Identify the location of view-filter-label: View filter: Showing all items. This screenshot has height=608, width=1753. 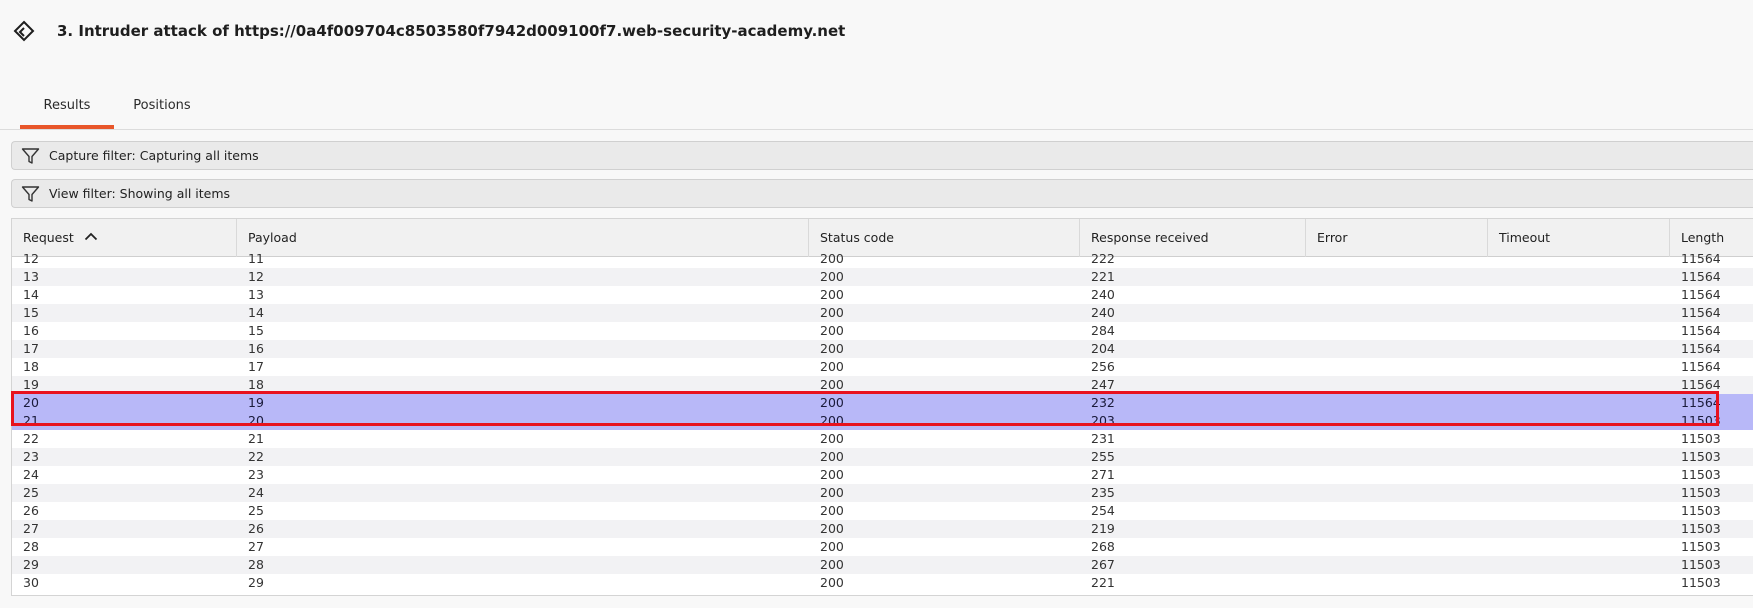
(140, 193).